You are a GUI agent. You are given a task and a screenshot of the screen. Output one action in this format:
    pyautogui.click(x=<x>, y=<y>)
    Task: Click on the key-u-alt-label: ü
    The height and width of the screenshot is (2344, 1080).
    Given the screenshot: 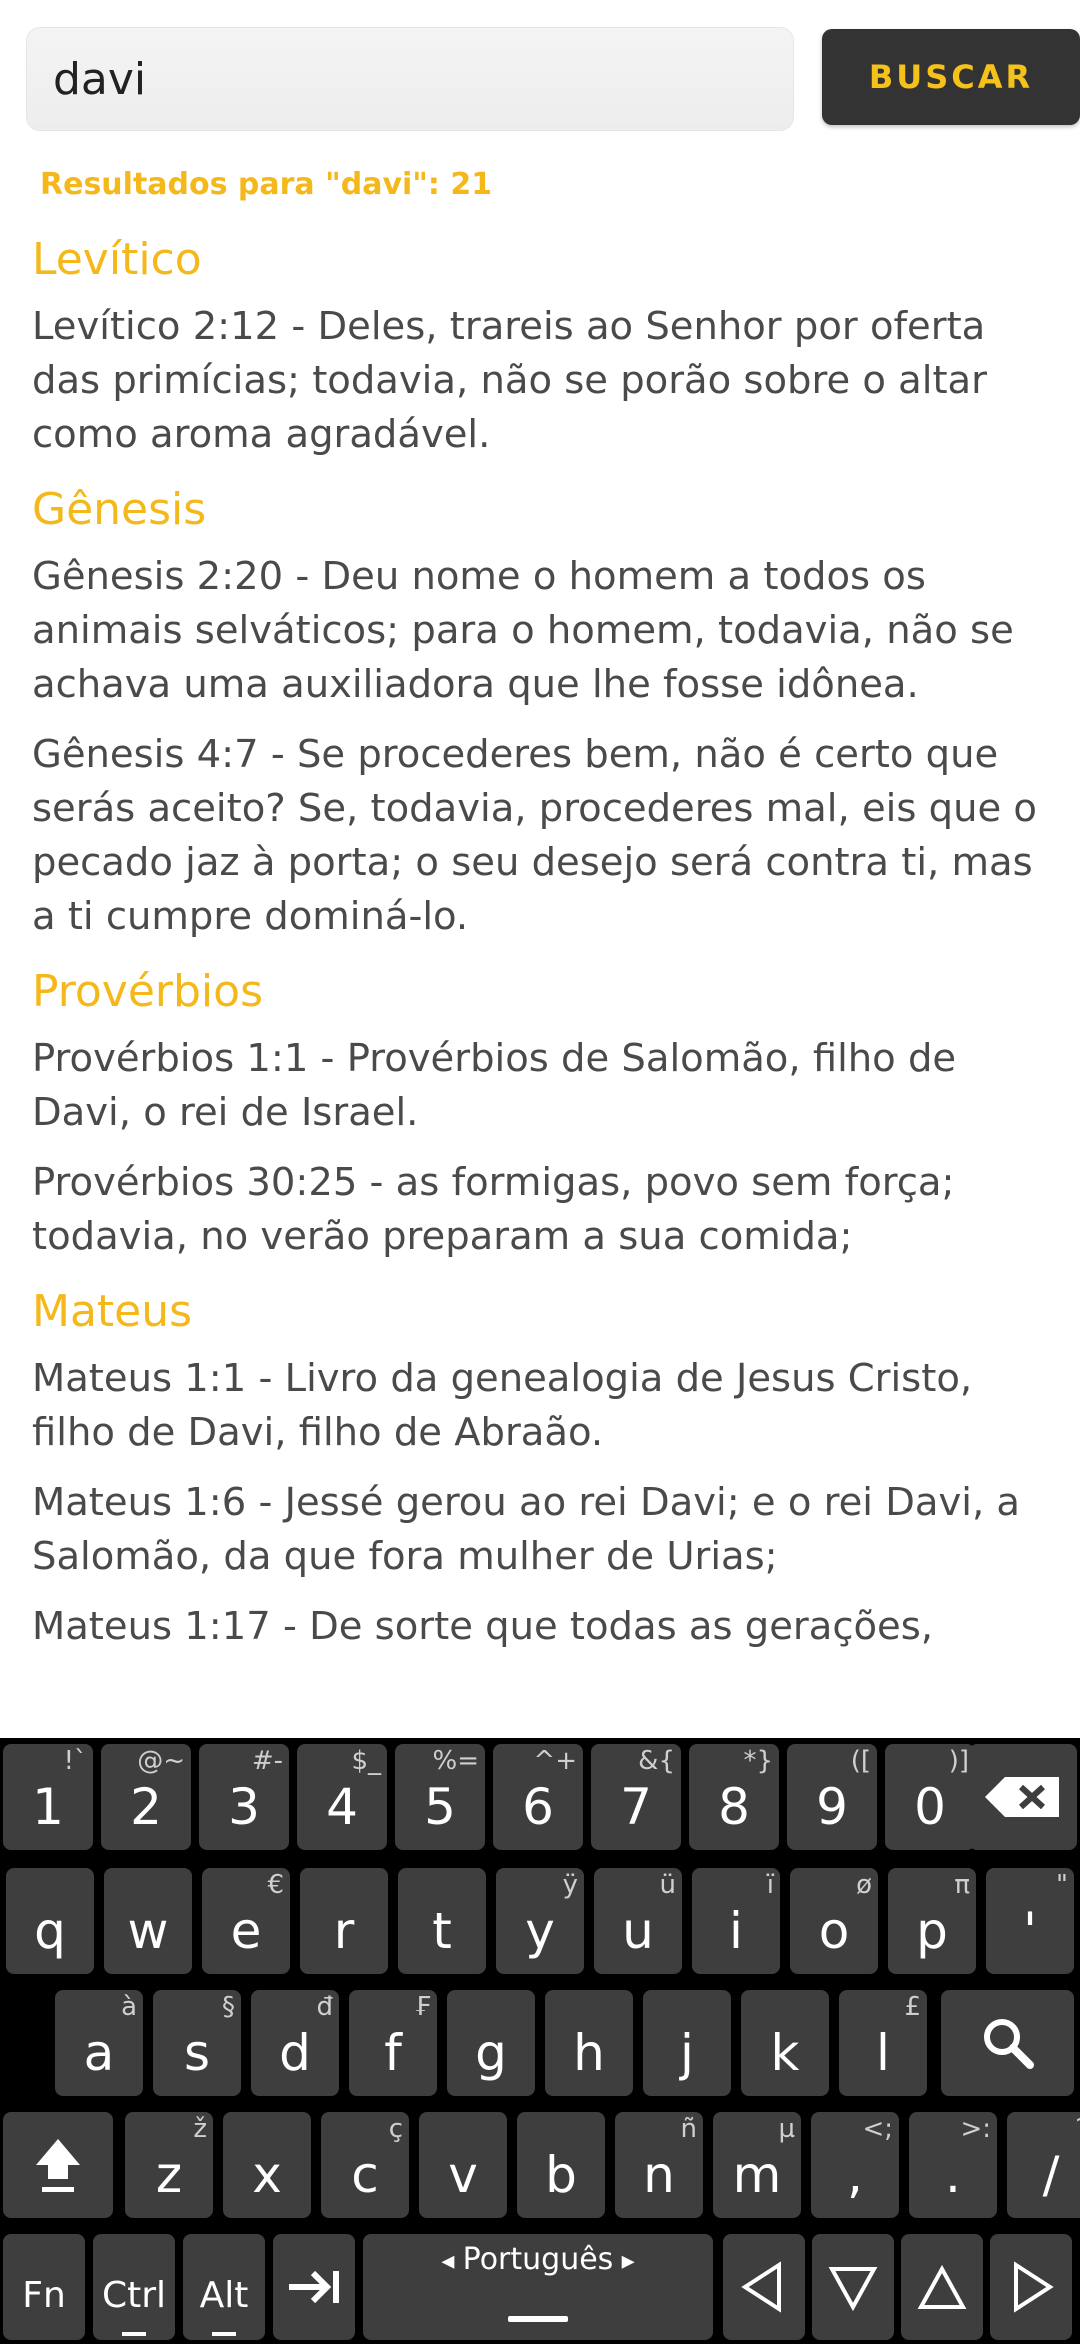 What is the action you would take?
    pyautogui.click(x=667, y=1885)
    